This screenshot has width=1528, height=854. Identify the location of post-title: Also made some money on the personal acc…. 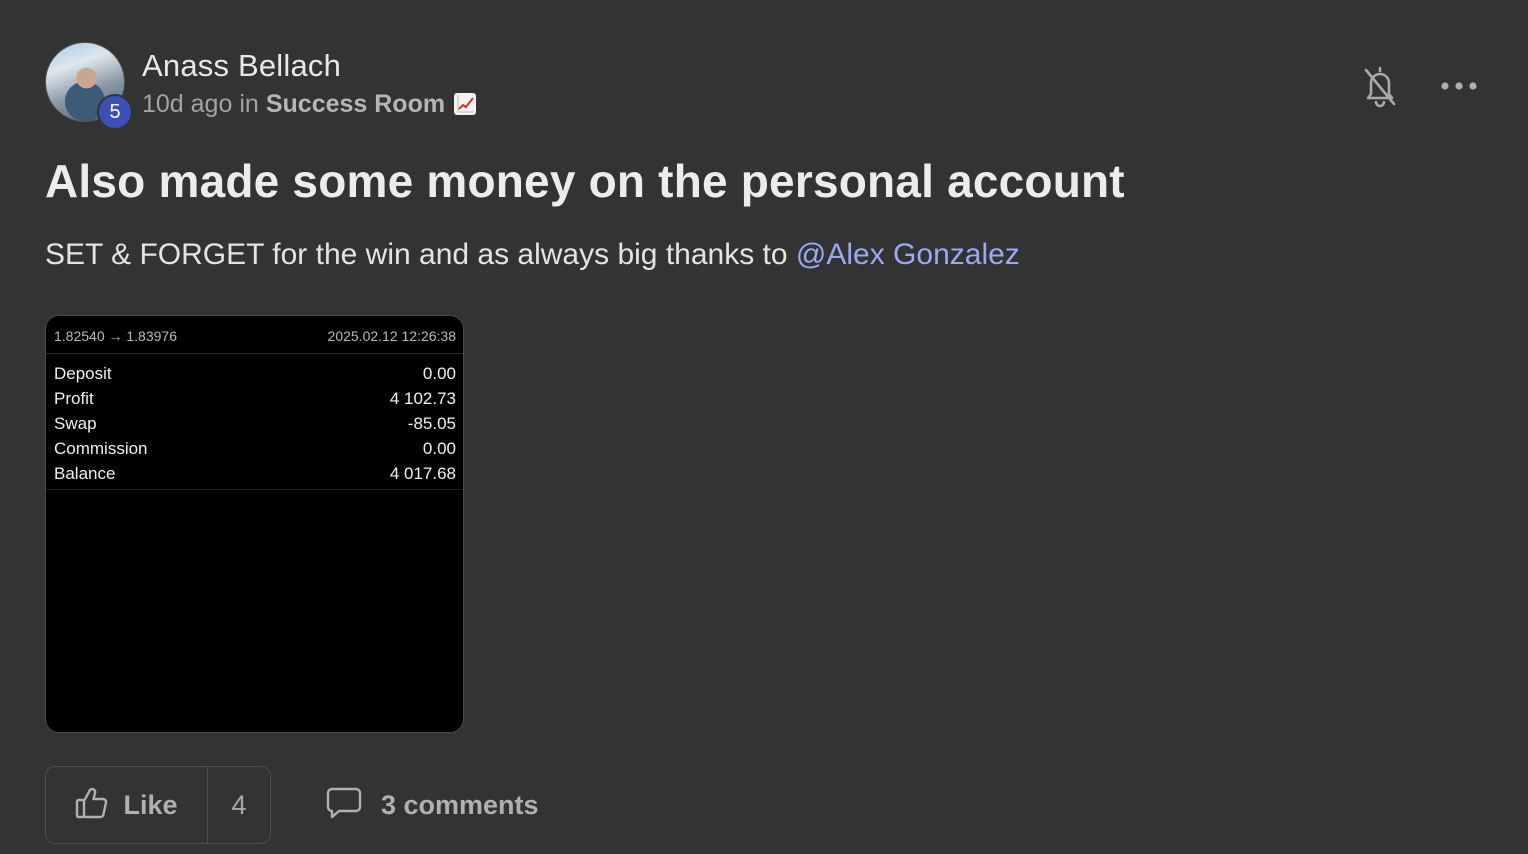
(585, 181).